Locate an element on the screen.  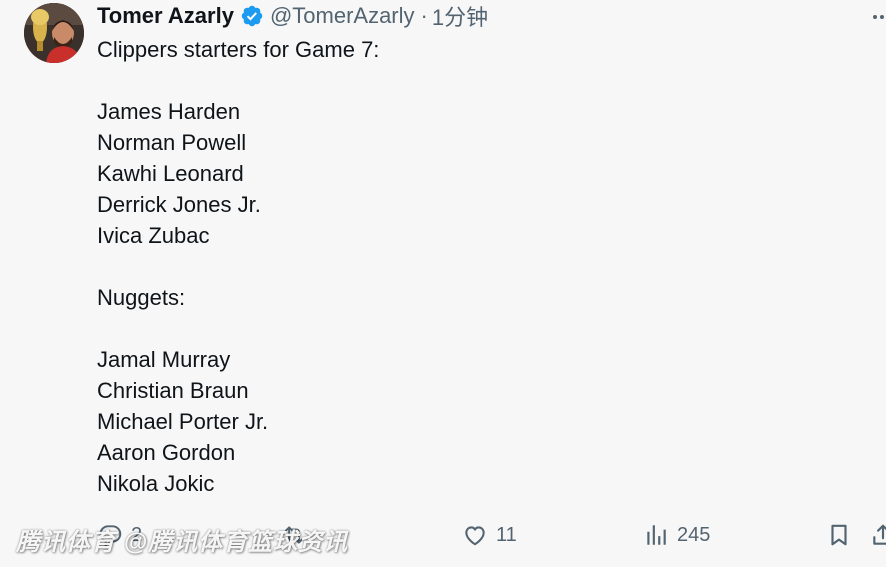
avatar-image is located at coordinates (54, 33).